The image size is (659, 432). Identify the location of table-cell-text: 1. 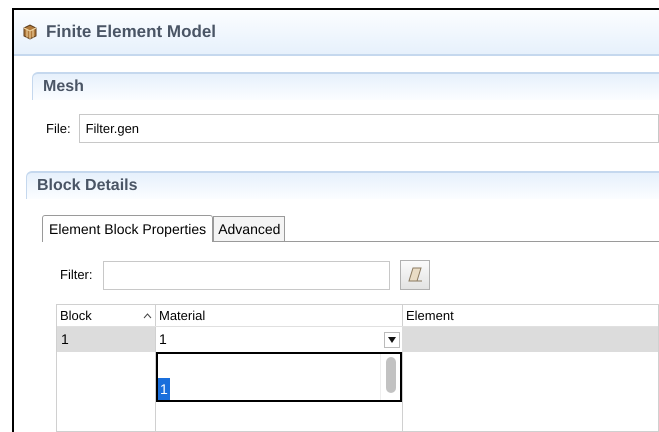
(65, 339).